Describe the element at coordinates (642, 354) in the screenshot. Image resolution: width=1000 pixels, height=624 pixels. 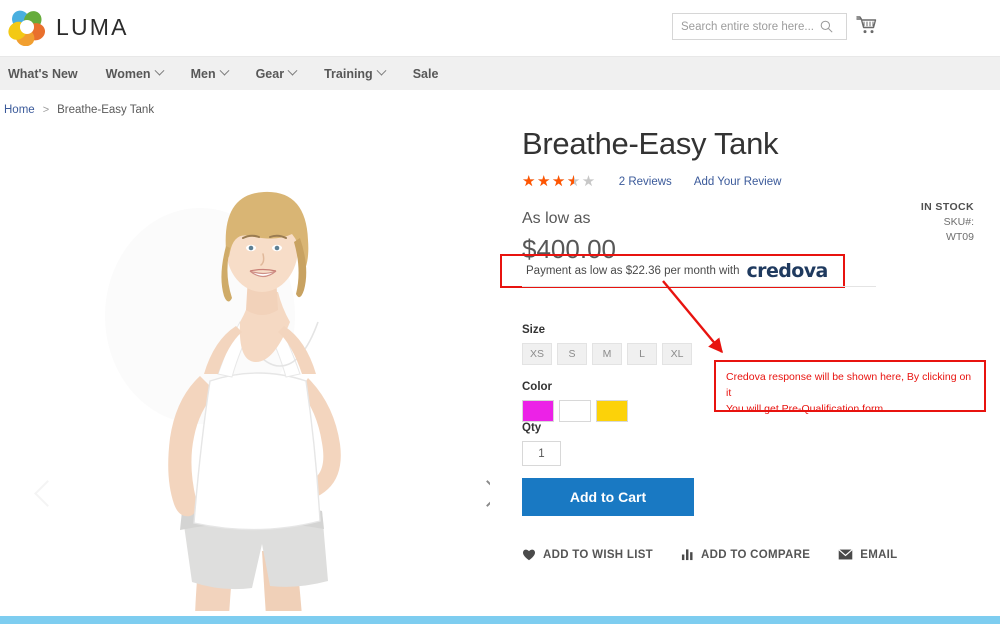
I see `size-swatch-l: L` at that location.